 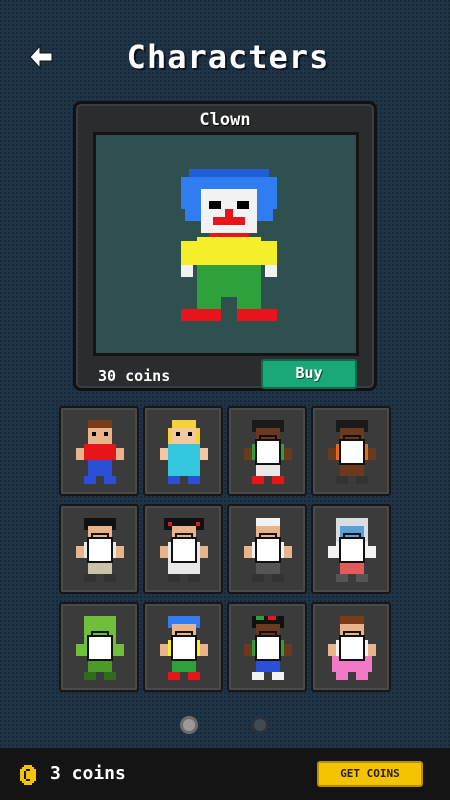 What do you see at coordinates (229, 245) in the screenshot?
I see `clown-character-icon` at bounding box center [229, 245].